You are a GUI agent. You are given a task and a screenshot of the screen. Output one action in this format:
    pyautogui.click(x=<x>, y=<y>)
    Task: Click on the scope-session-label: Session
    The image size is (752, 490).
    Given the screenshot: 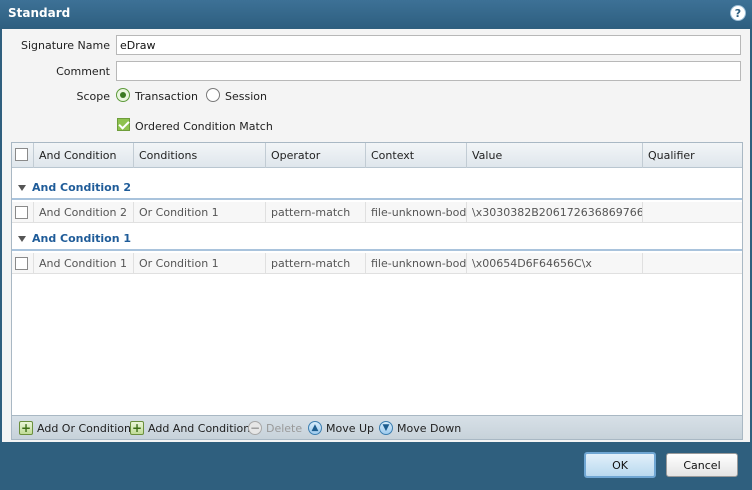 What is the action you would take?
    pyautogui.click(x=246, y=96)
    